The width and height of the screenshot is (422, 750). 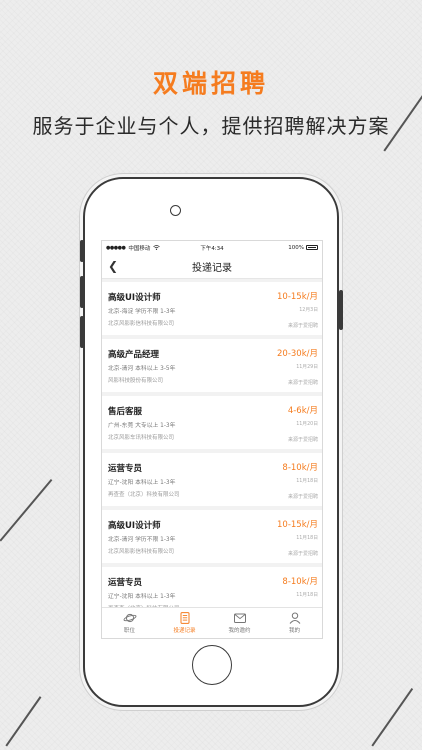 What do you see at coordinates (184, 631) in the screenshot?
I see `tab-label: 投递记录` at bounding box center [184, 631].